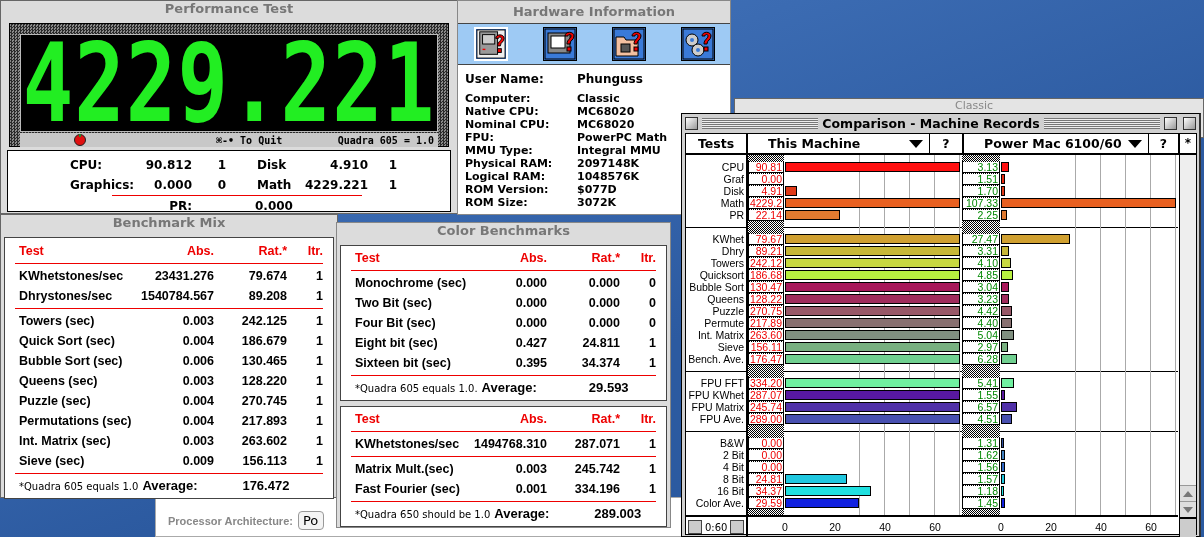 The height and width of the screenshot is (537, 1204). I want to click on value-readout: 34.37, so click(766, 491).